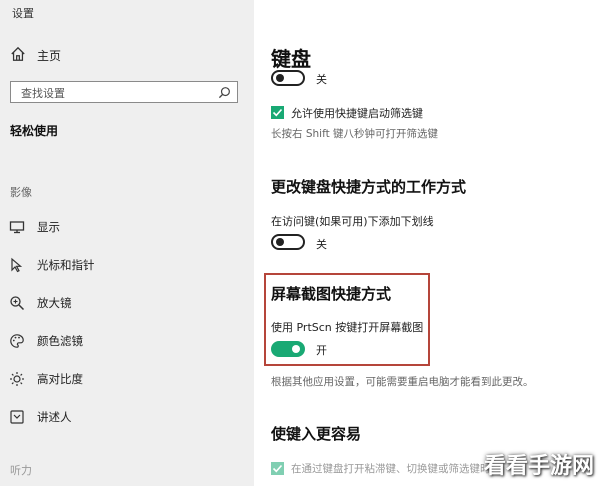 Image resolution: width=600 pixels, height=486 pixels. What do you see at coordinates (331, 294) in the screenshot?
I see `printscreen-section-heading: 屏幕截图快捷方式` at bounding box center [331, 294].